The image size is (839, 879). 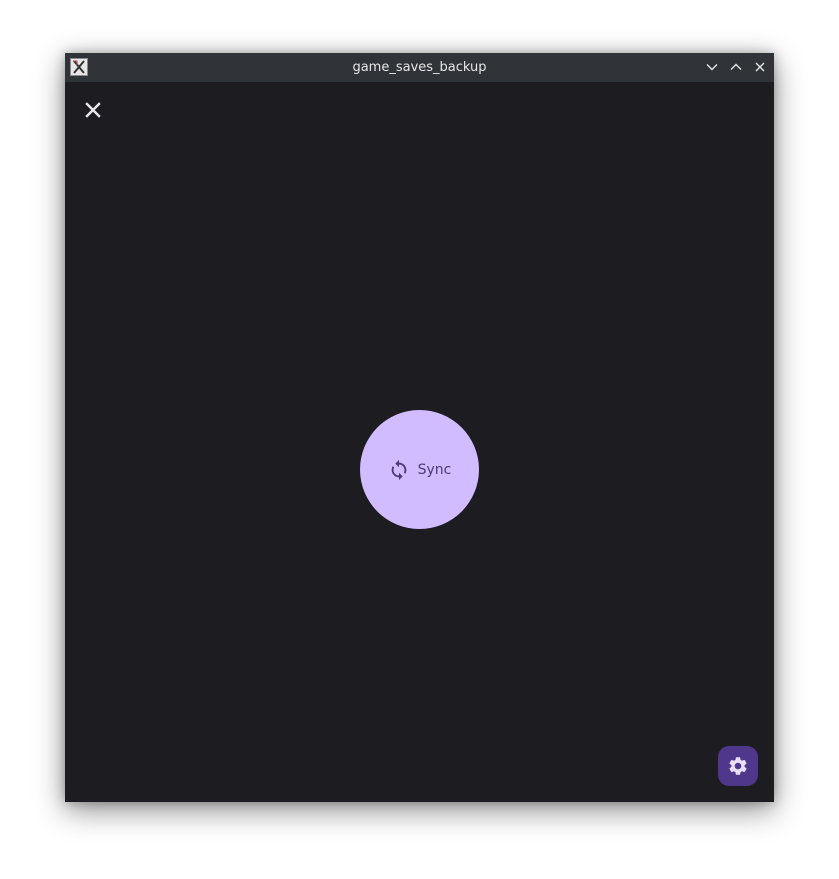 I want to click on window-close-button, so click(x=760, y=67).